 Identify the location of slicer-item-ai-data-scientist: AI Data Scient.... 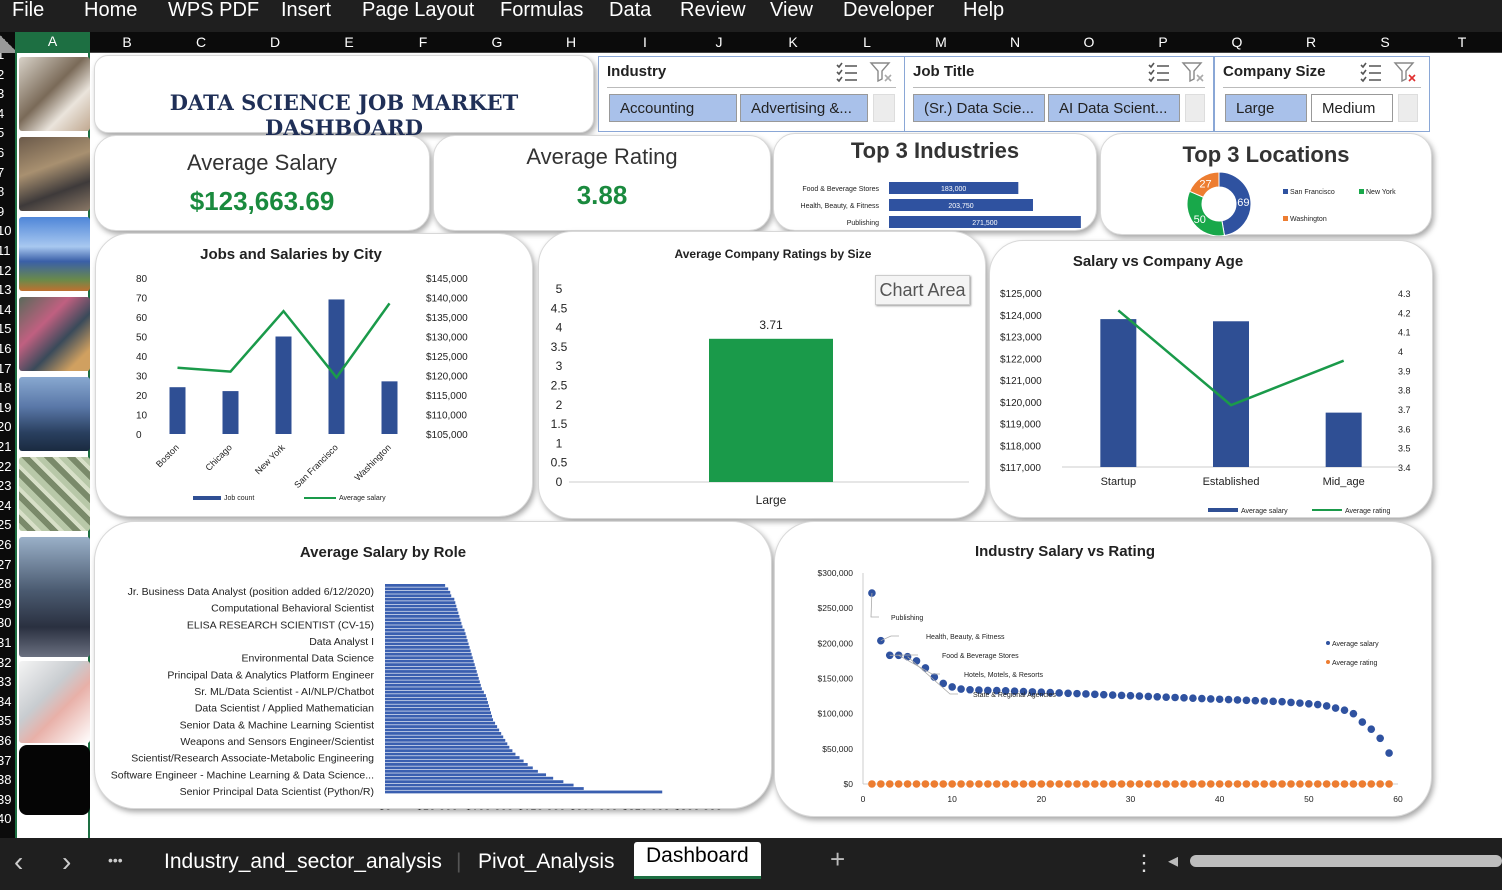
(1114, 108).